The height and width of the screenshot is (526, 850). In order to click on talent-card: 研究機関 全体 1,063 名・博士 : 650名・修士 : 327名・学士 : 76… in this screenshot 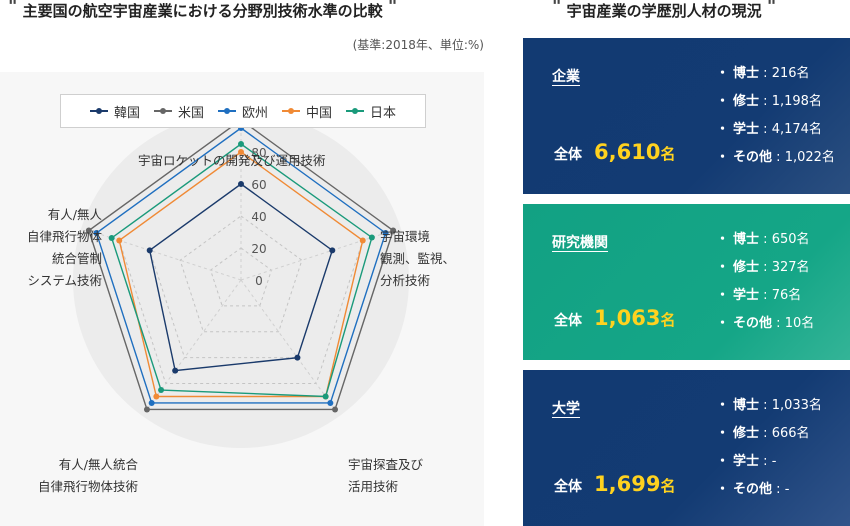, I will do `click(686, 282)`.